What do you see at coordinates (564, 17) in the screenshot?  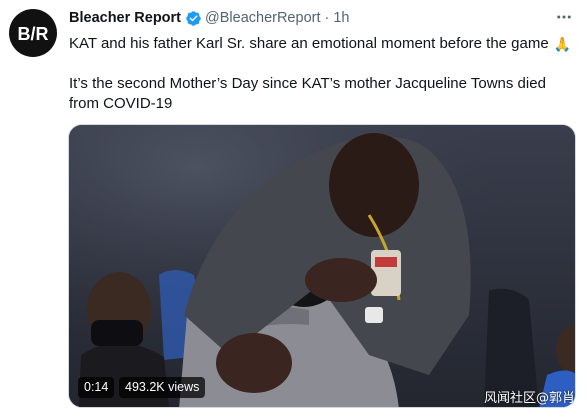 I see `more-dots-icon` at bounding box center [564, 17].